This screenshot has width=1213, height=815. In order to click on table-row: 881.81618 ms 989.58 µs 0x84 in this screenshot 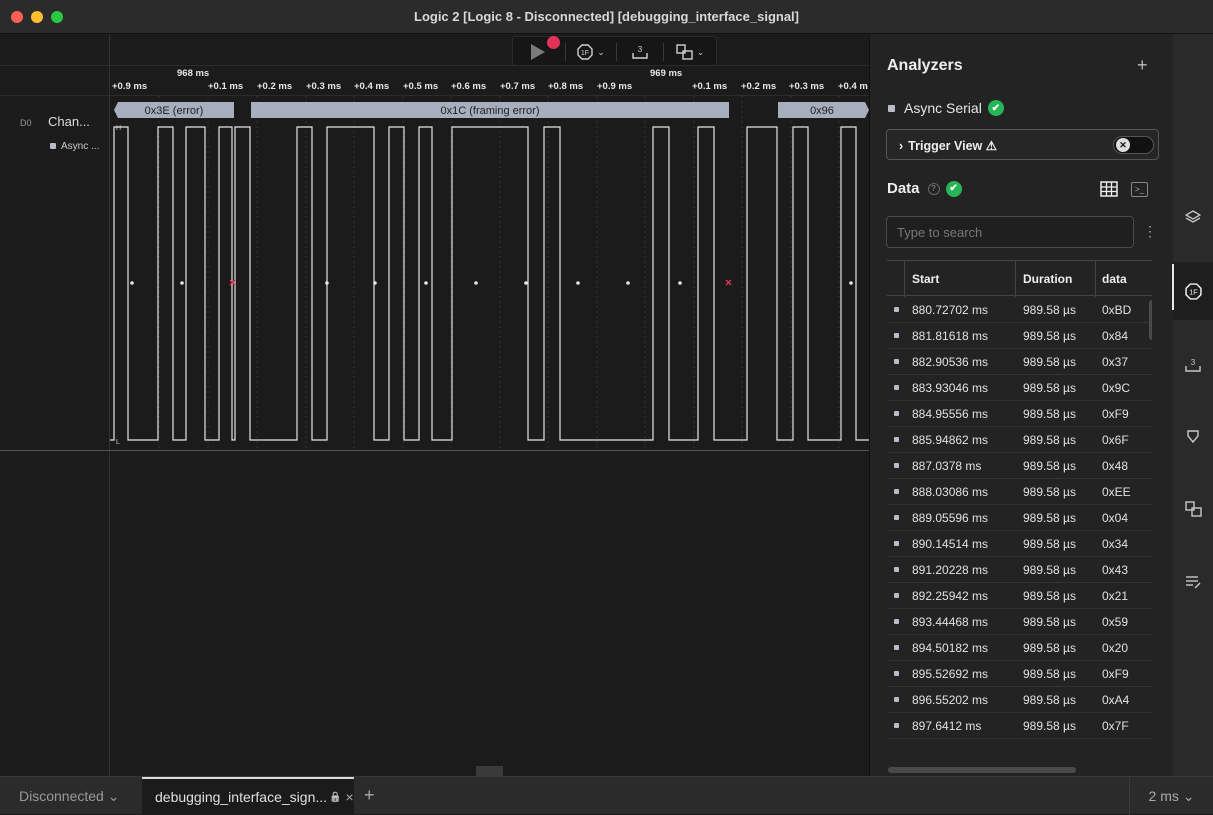, I will do `click(1019, 336)`.